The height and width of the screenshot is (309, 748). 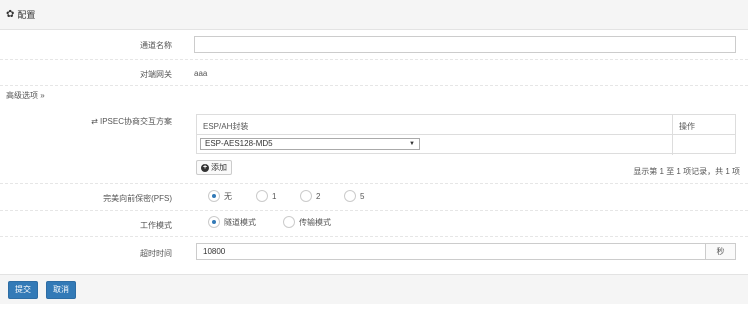 What do you see at coordinates (374, 224) in the screenshot?
I see `work-mode-row: 工作模式` at bounding box center [374, 224].